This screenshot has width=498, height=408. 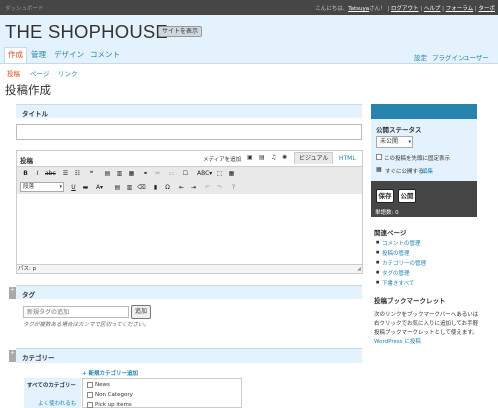 I want to click on forum-link: フォーラム, so click(x=459, y=9).